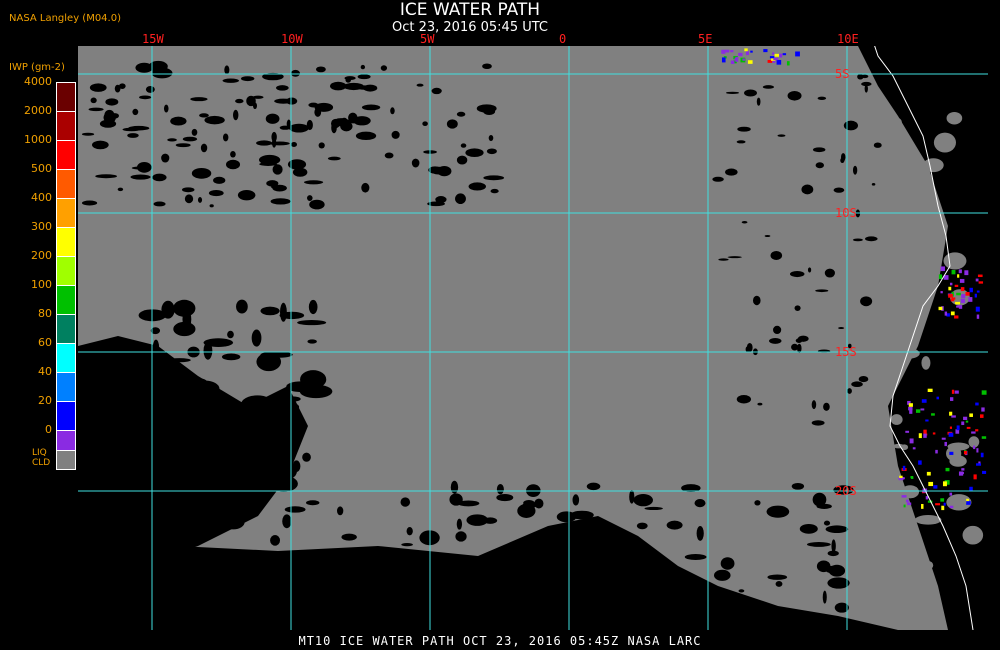 Image resolution: width=1000 pixels, height=650 pixels. I want to click on longitude-label-5W: 5W, so click(427, 39).